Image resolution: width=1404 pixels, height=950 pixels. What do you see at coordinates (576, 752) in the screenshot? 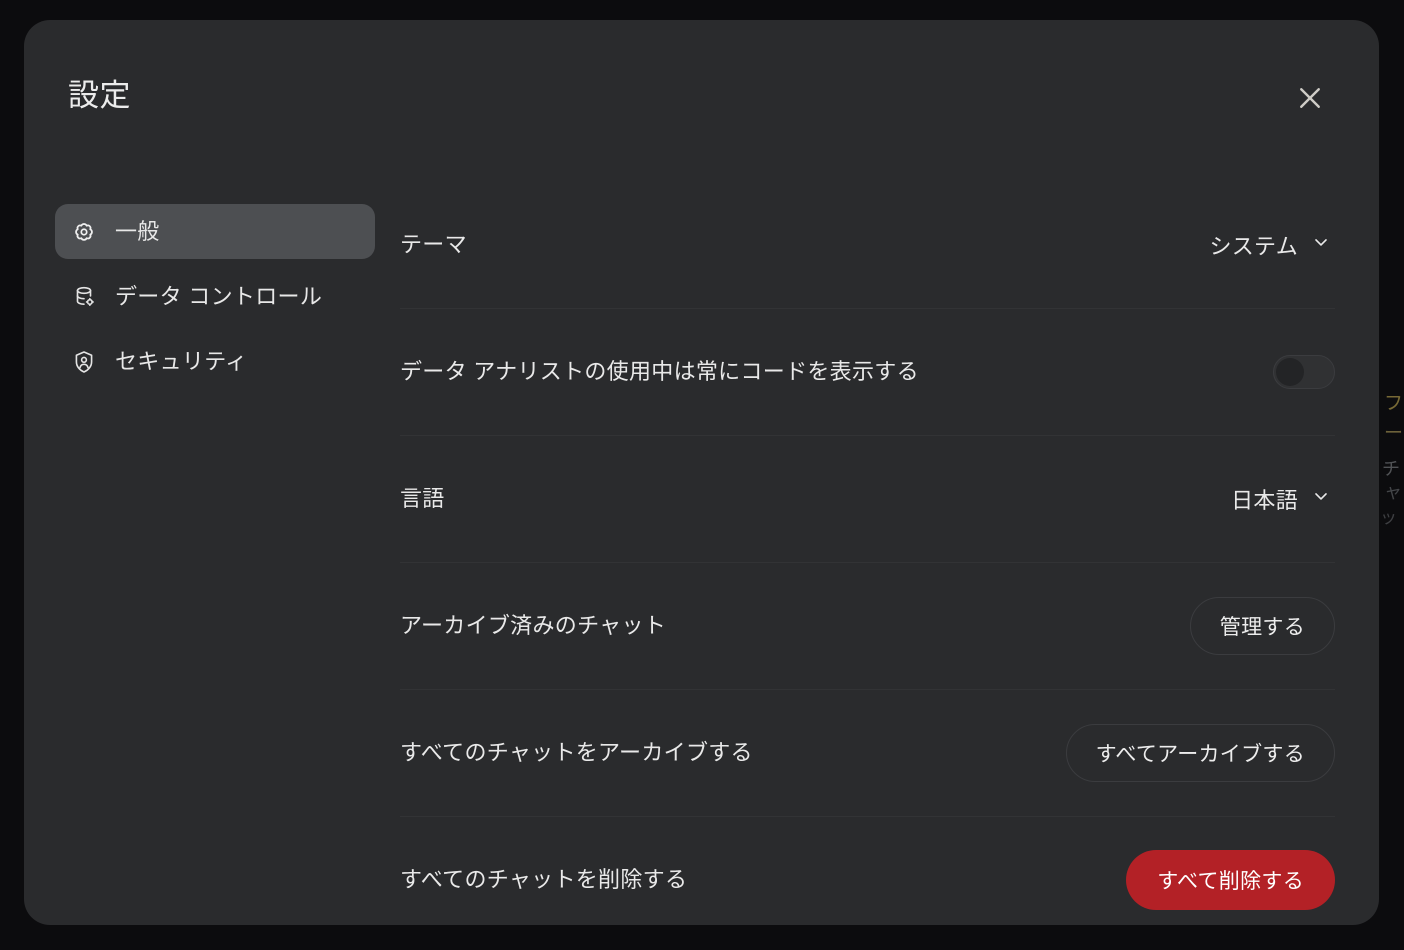
I see `setting-label: すべてのチャットをアーカイブする` at bounding box center [576, 752].